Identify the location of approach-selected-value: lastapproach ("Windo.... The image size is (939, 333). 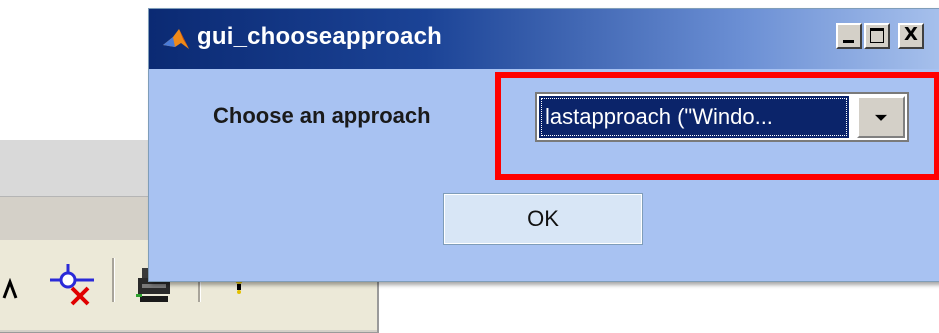
(694, 117).